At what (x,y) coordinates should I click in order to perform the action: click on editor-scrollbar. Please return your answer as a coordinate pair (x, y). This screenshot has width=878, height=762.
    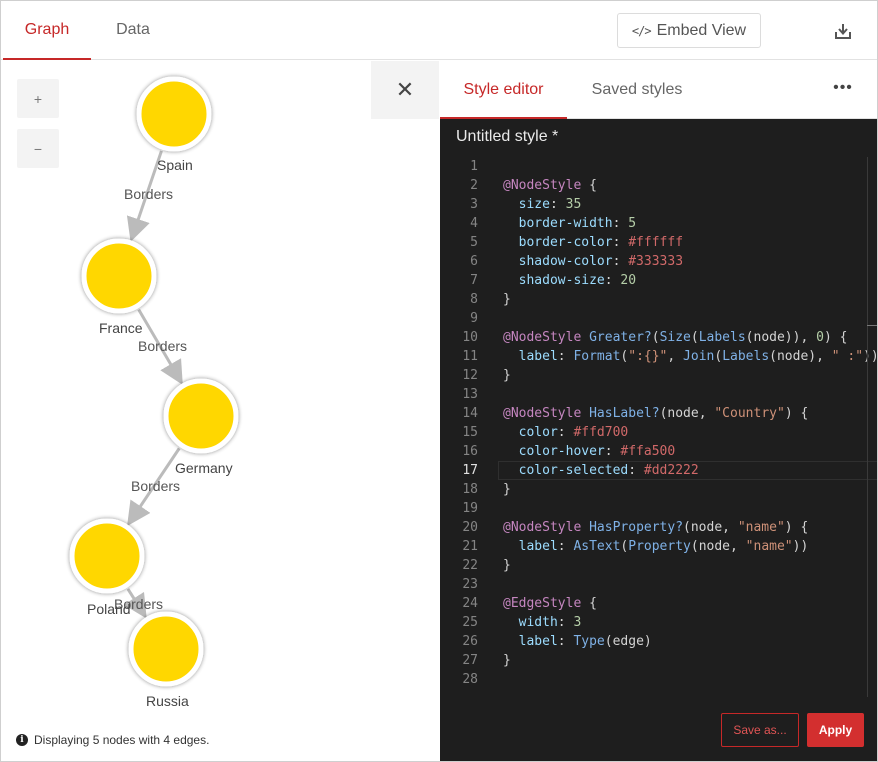
    Looking at the image, I should click on (867, 427).